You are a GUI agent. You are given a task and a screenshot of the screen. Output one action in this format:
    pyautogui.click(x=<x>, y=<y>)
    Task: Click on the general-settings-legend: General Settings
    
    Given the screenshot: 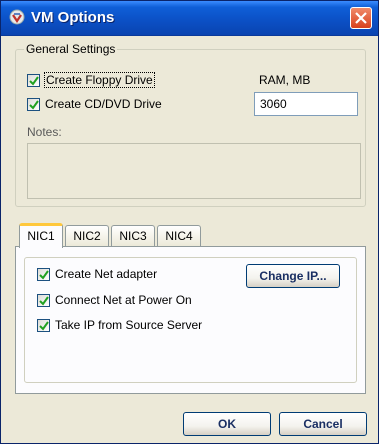 What is the action you would take?
    pyautogui.click(x=71, y=49)
    